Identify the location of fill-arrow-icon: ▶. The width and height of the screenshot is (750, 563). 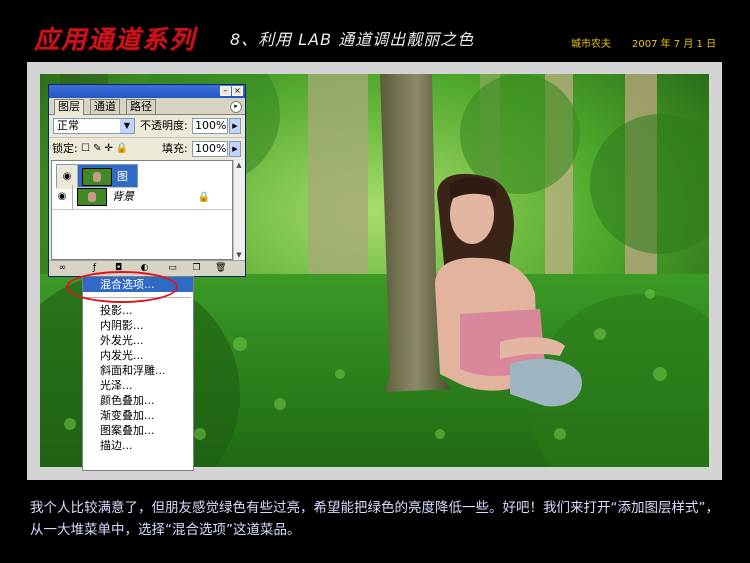
(235, 149).